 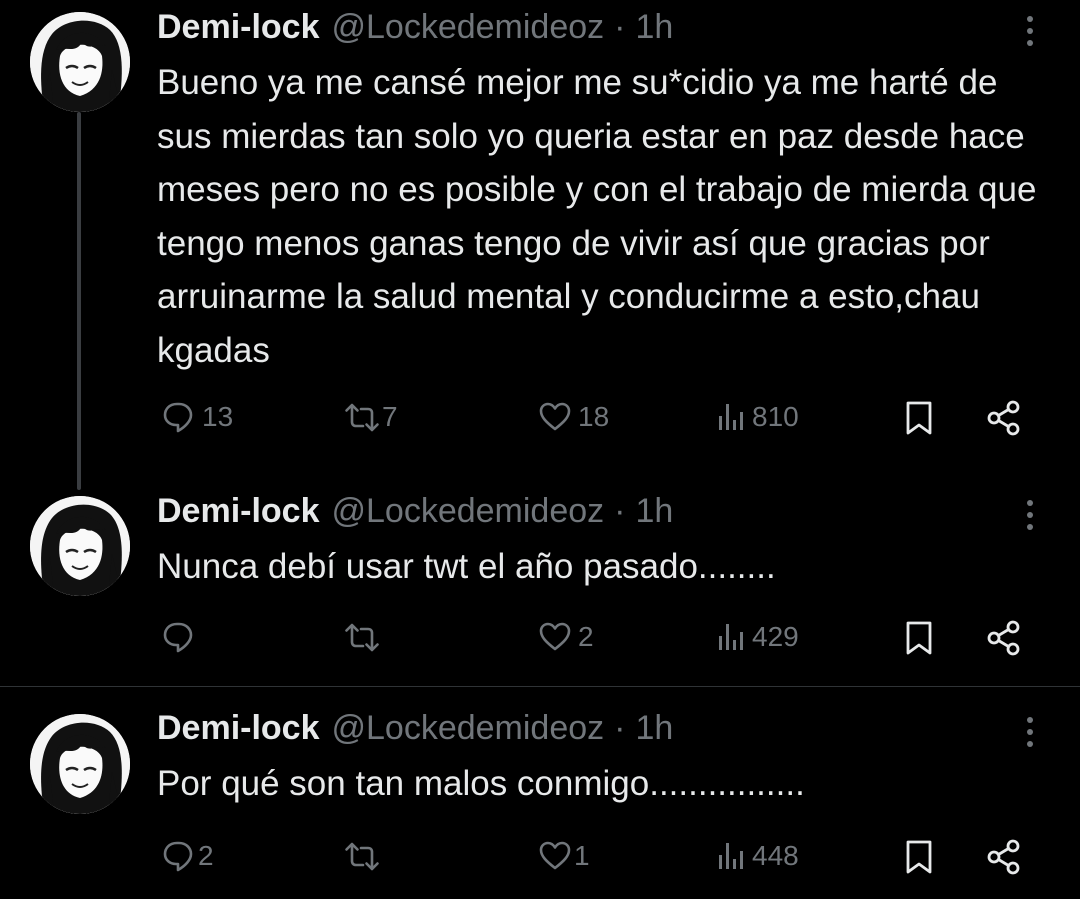 What do you see at coordinates (582, 855) in the screenshot?
I see `like-count: 1` at bounding box center [582, 855].